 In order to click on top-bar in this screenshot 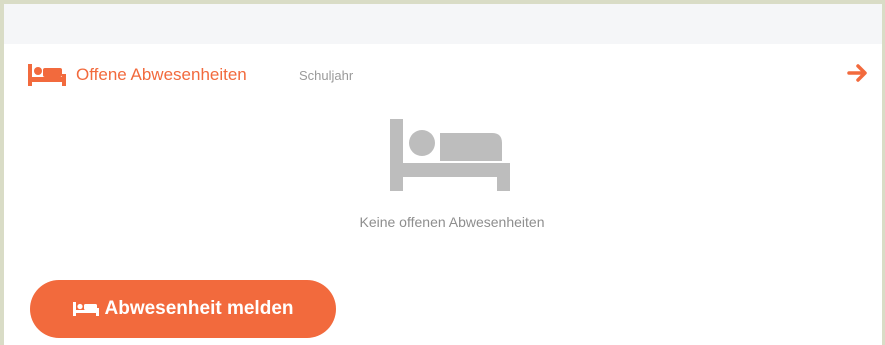, I will do `click(444, 24)`.